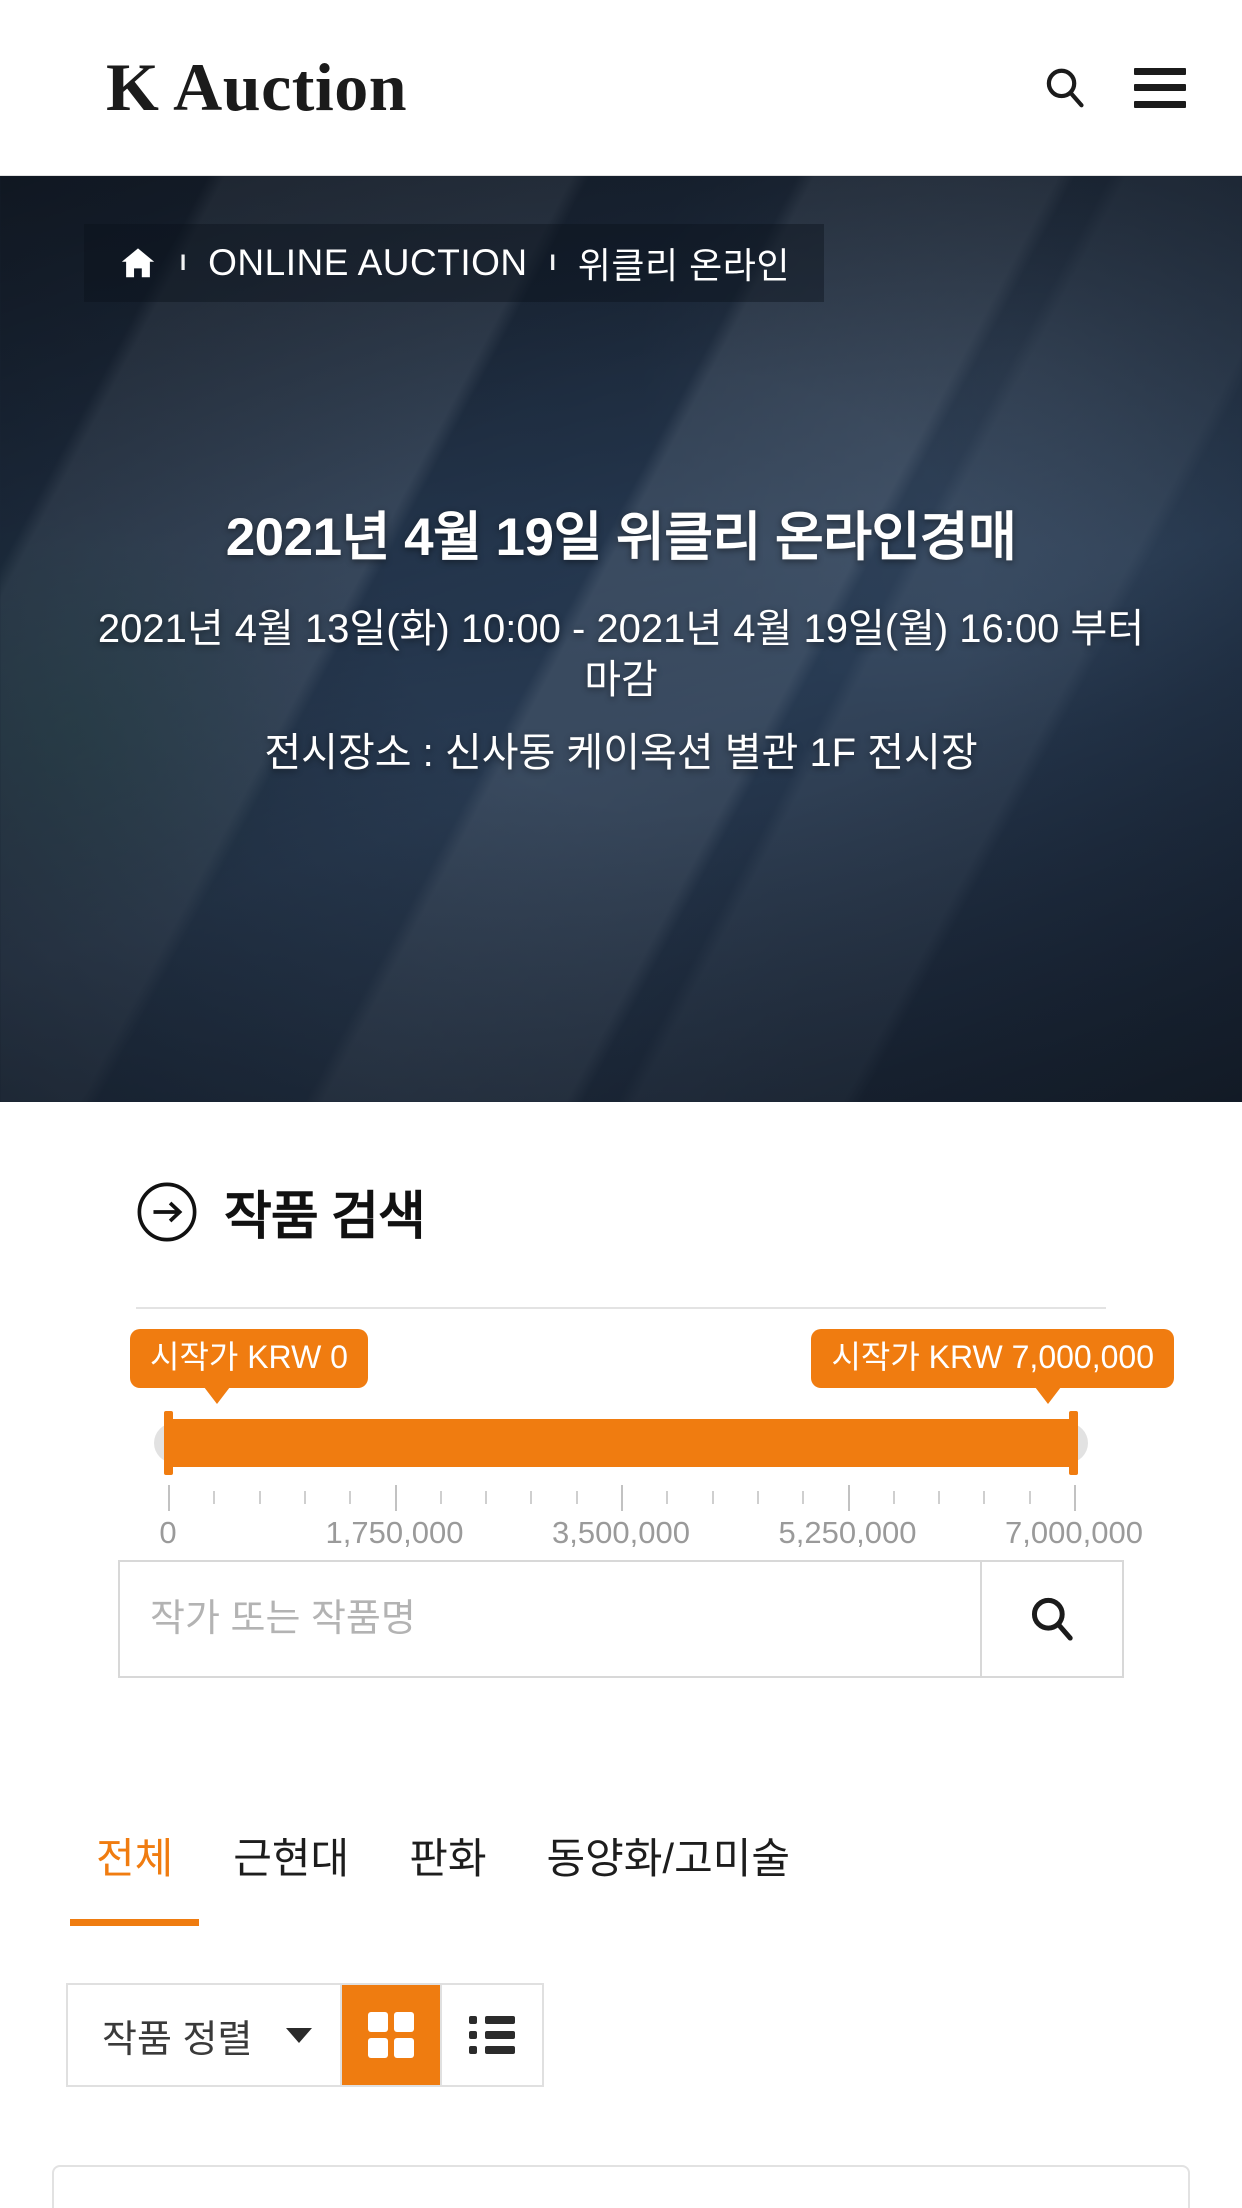 The height and width of the screenshot is (2208, 1242). Describe the element at coordinates (621, 1532) in the screenshot. I see `slider-scale-label: 3,500,000` at that location.